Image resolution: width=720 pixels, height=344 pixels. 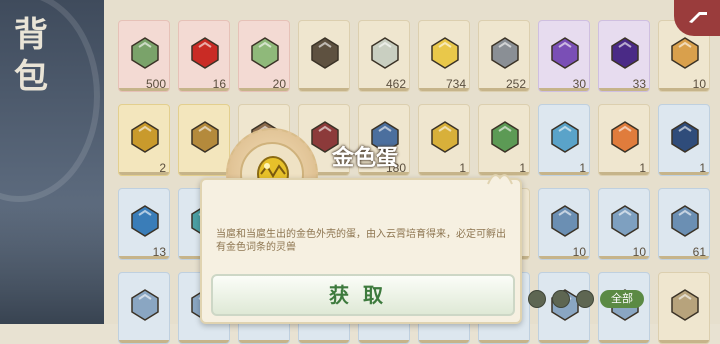 I want to click on filter-circle-icon, so click(x=585, y=299).